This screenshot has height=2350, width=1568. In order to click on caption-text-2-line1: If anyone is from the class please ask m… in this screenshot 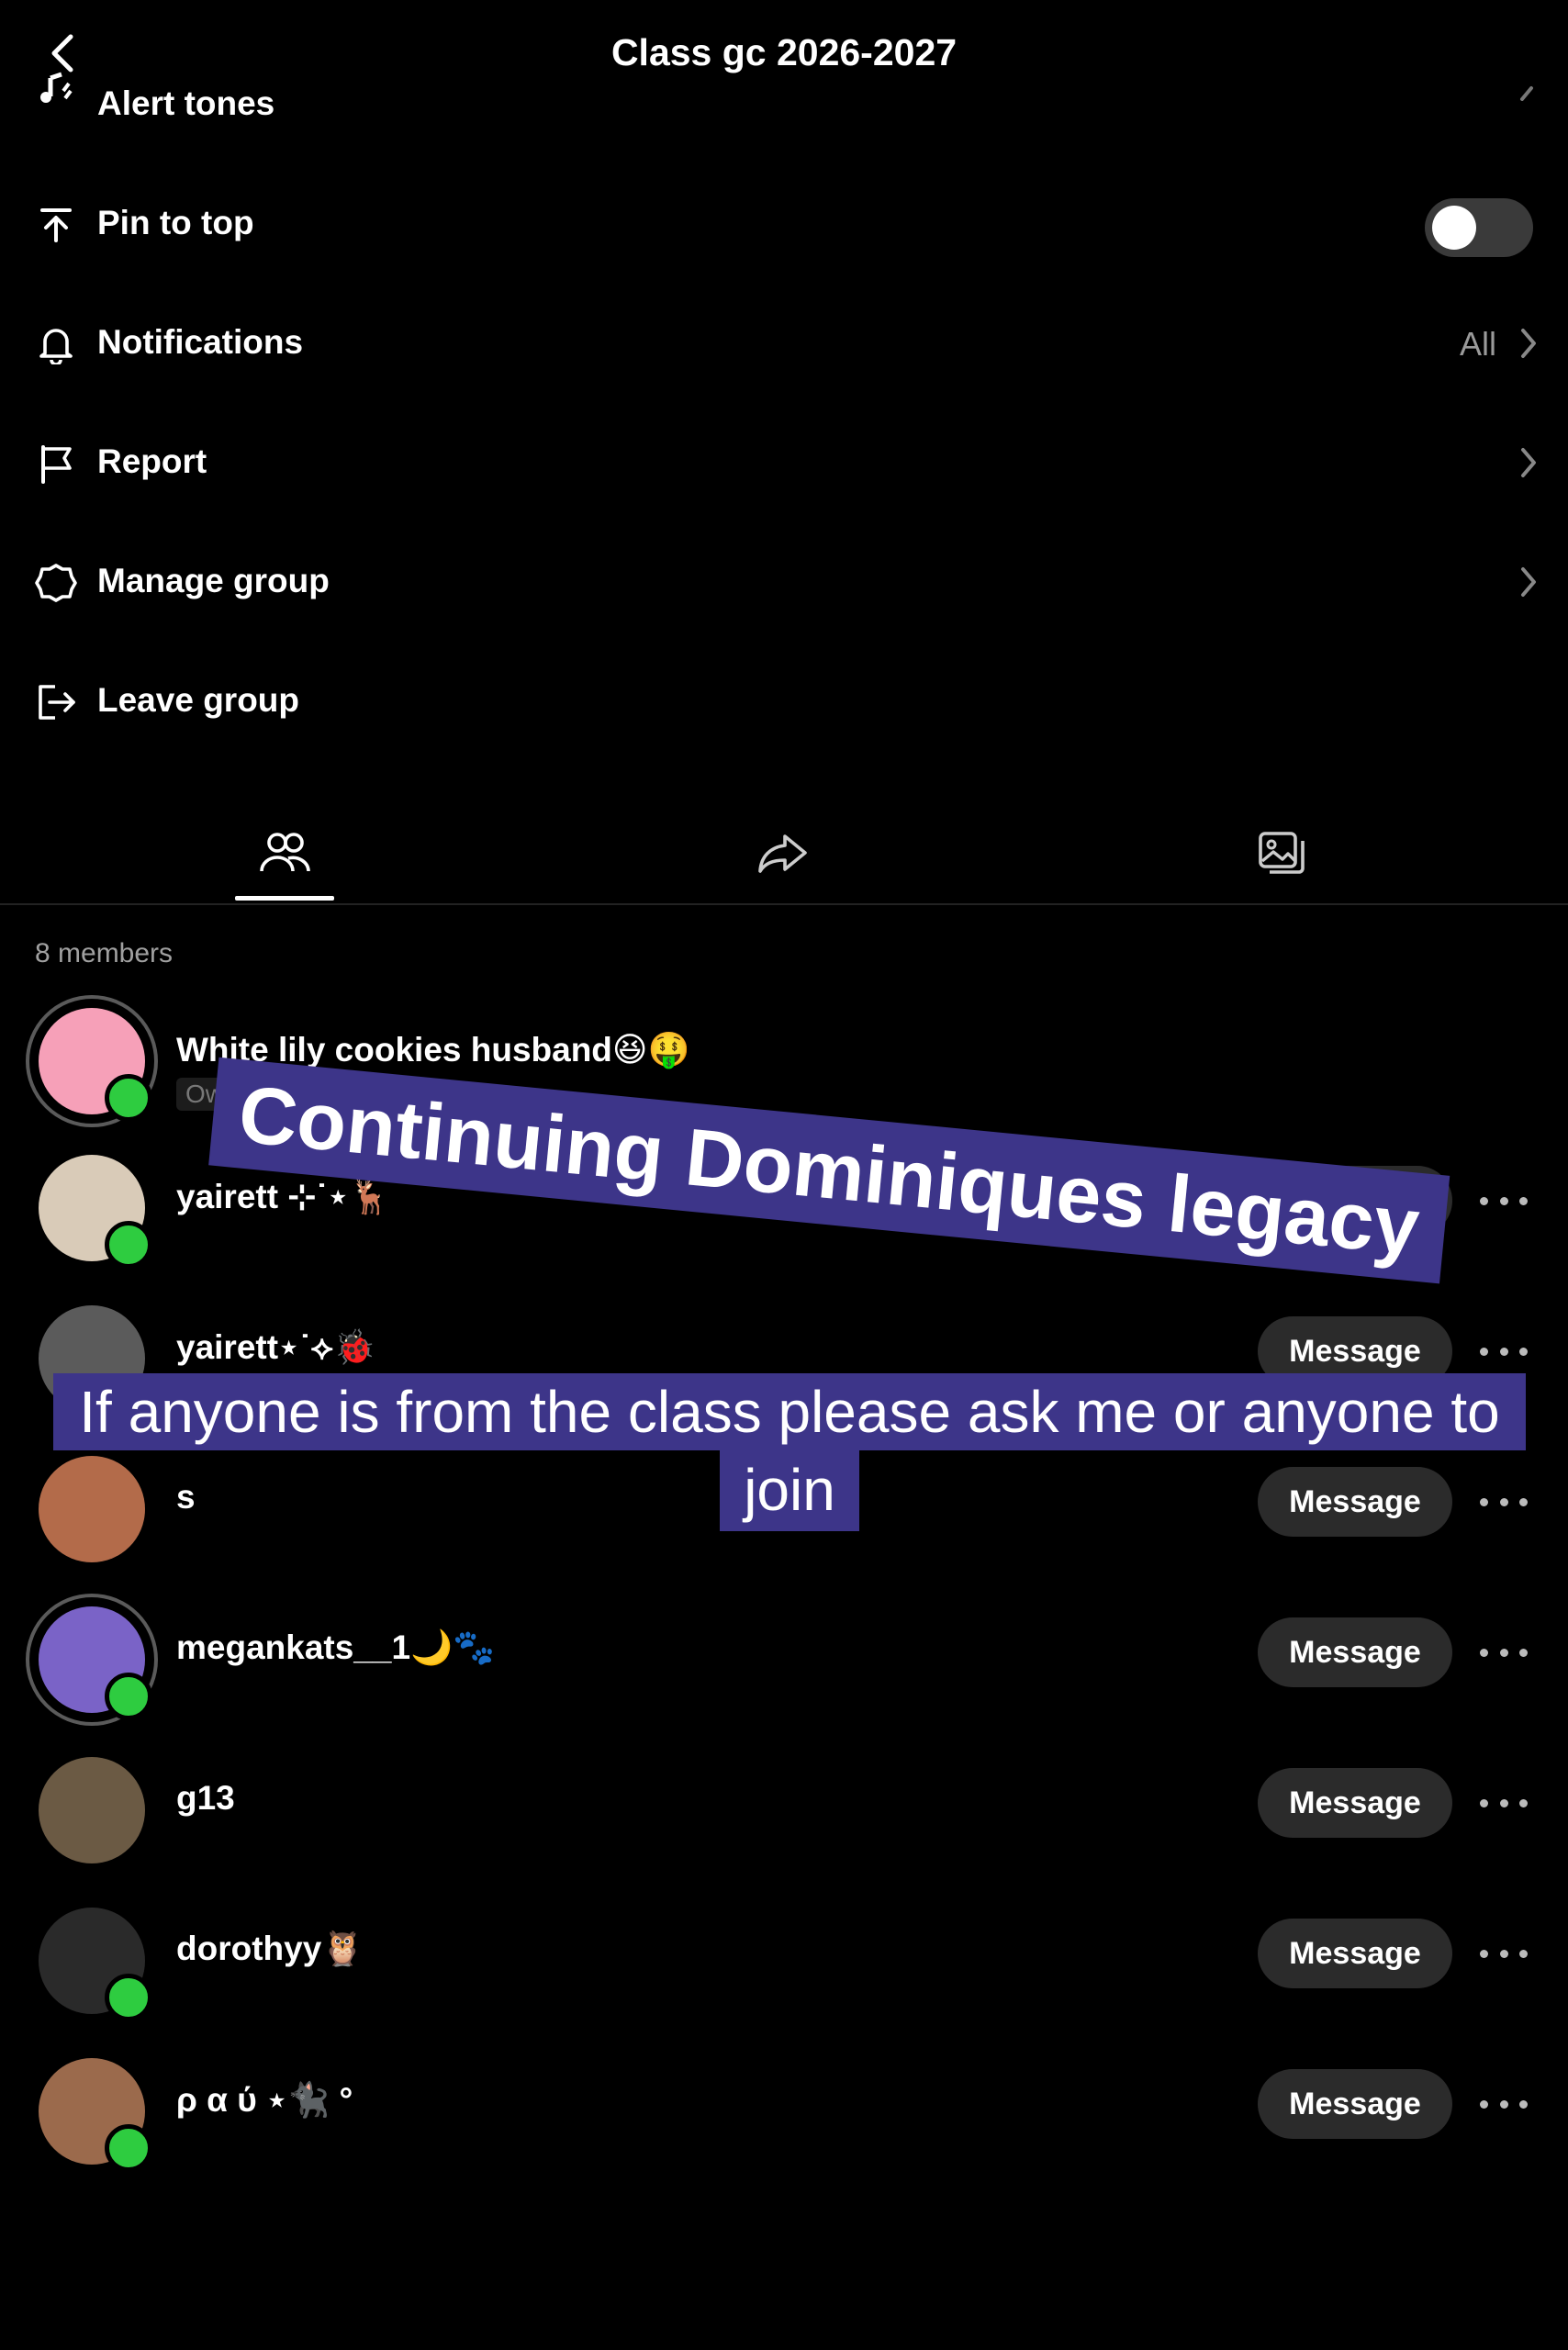, I will do `click(789, 1411)`.